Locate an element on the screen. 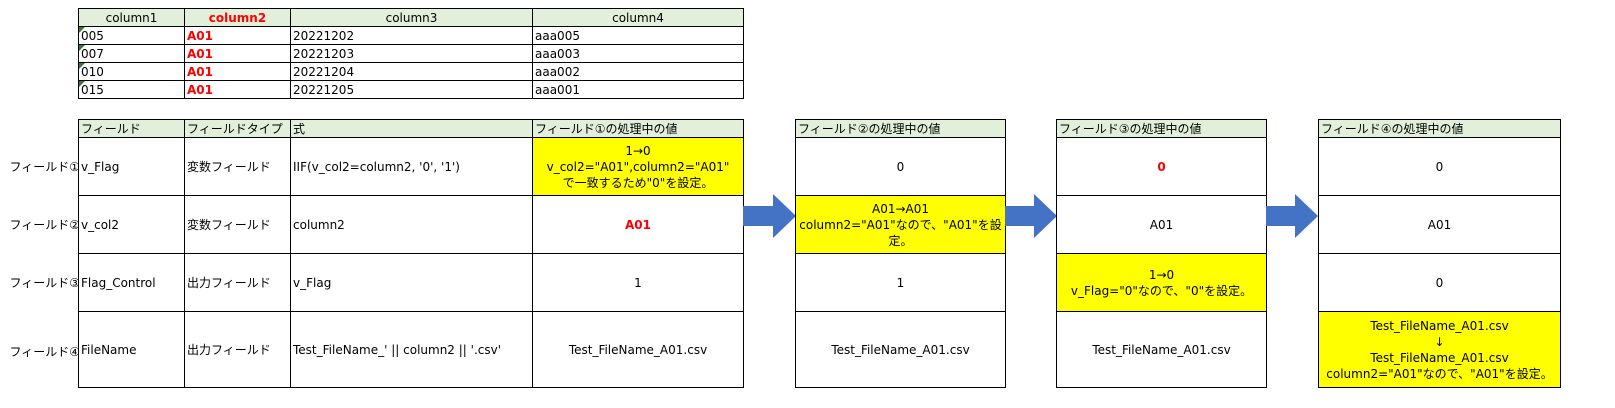 This screenshot has width=1615, height=408. table-cell: aaa005 is located at coordinates (638, 35).